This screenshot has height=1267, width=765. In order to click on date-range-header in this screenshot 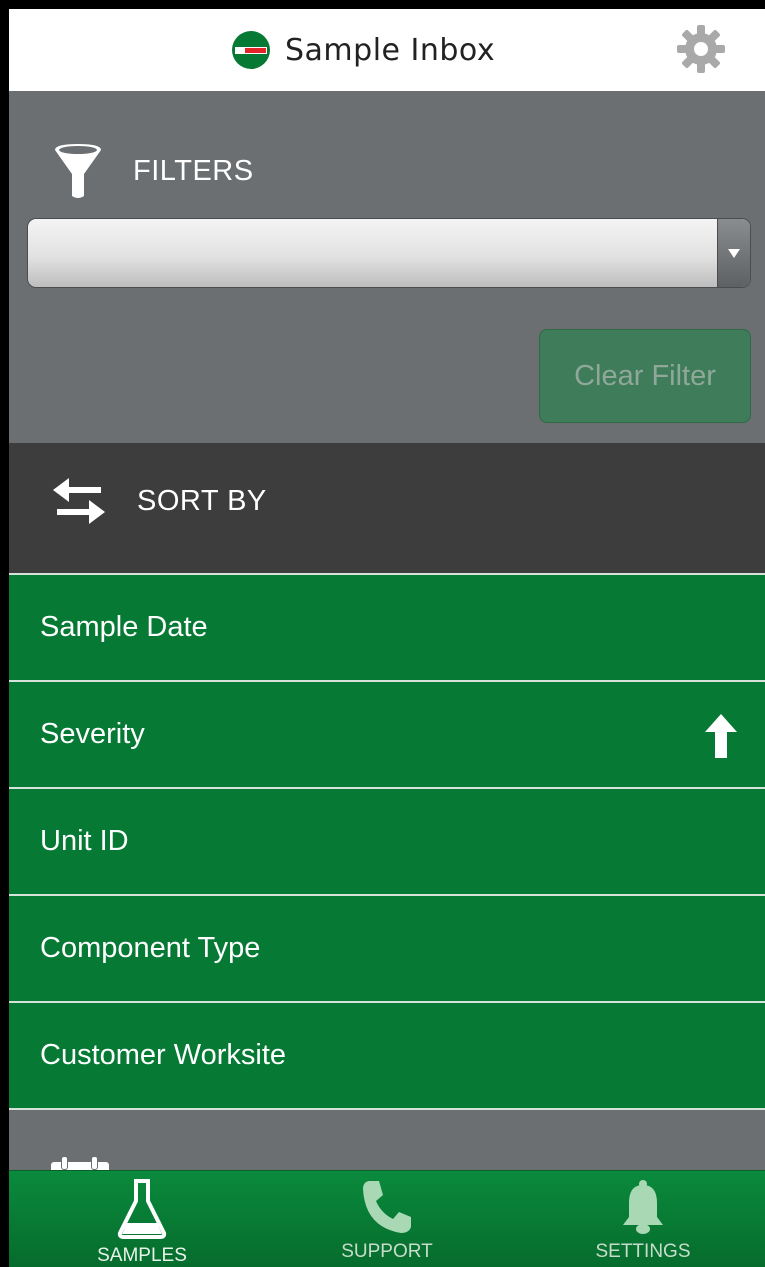, I will do `click(95, 1163)`.